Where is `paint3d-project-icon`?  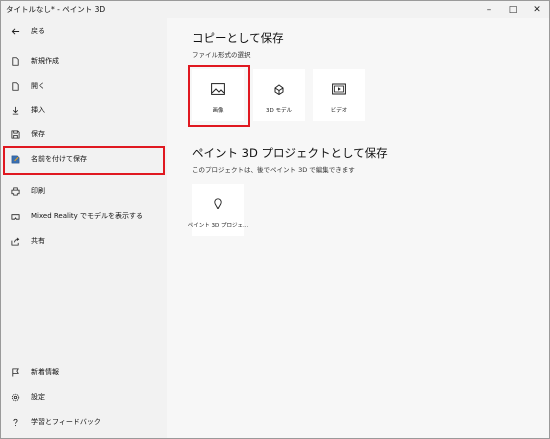 paint3d-project-icon is located at coordinates (218, 204).